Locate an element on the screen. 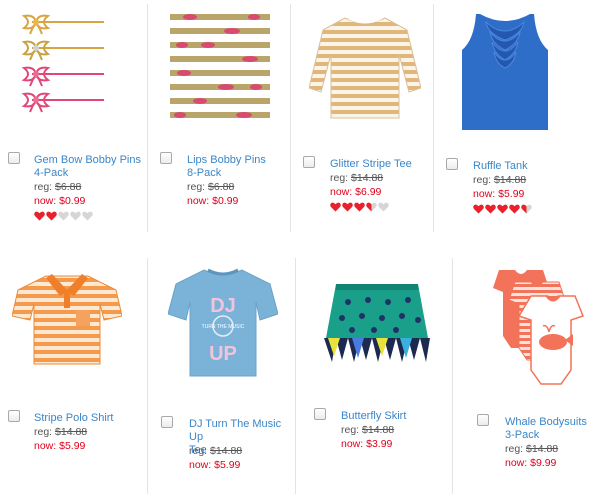 The image size is (601, 496). tee-graphic-badge: TURN THE MUSIC is located at coordinates (223, 327).